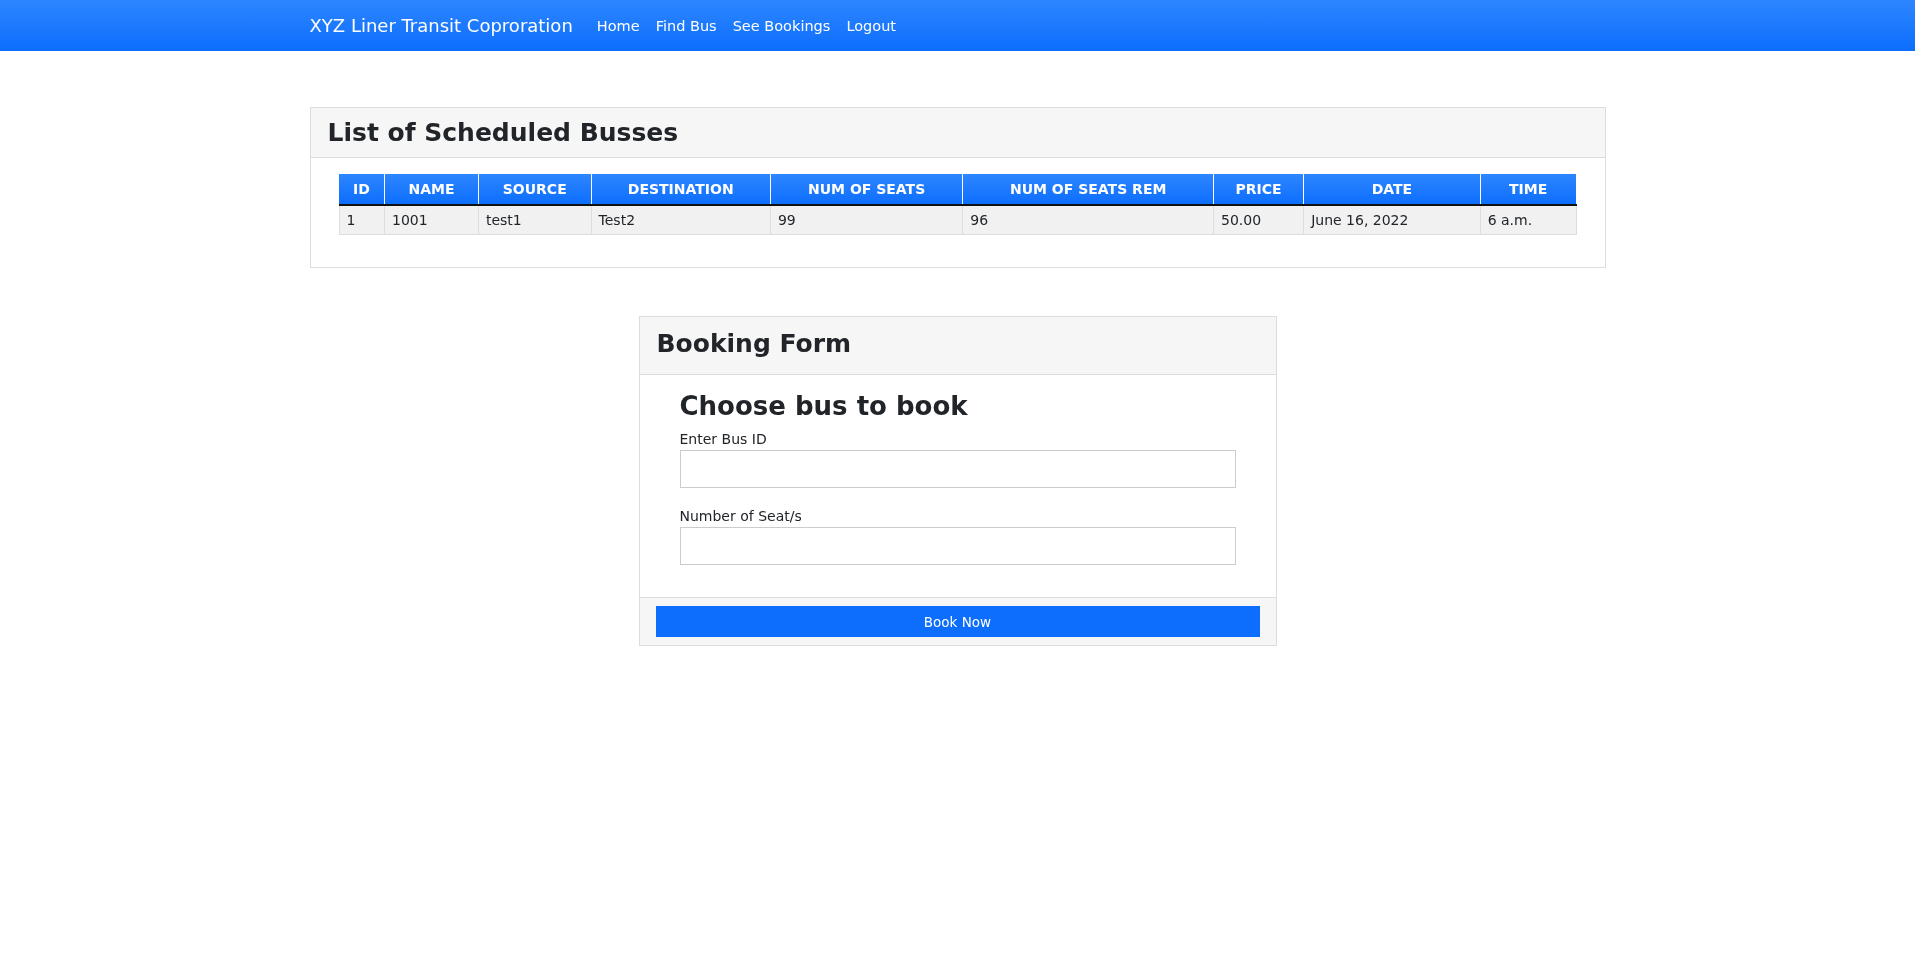  I want to click on column-header: SOURCE, so click(535, 189).